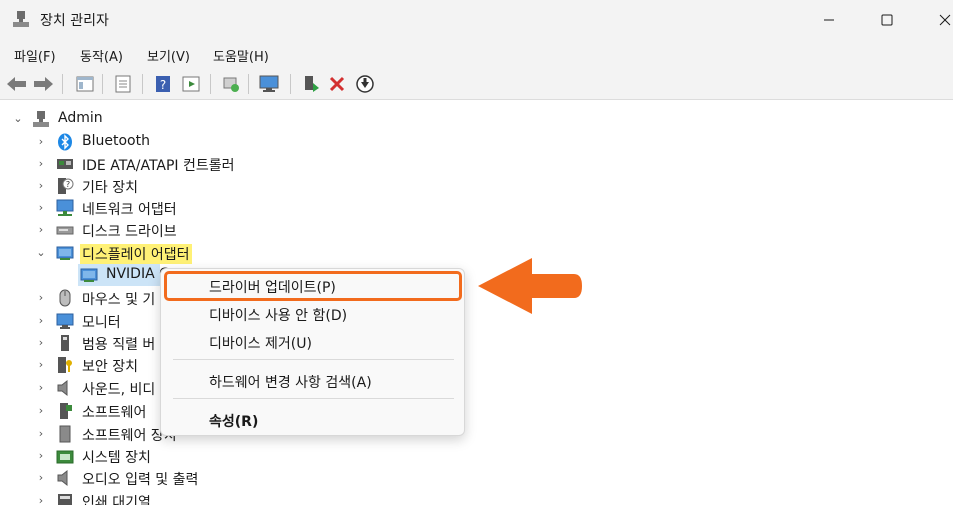  Describe the element at coordinates (116, 458) in the screenshot. I see `tree-item-label: 시스템 장치` at that location.